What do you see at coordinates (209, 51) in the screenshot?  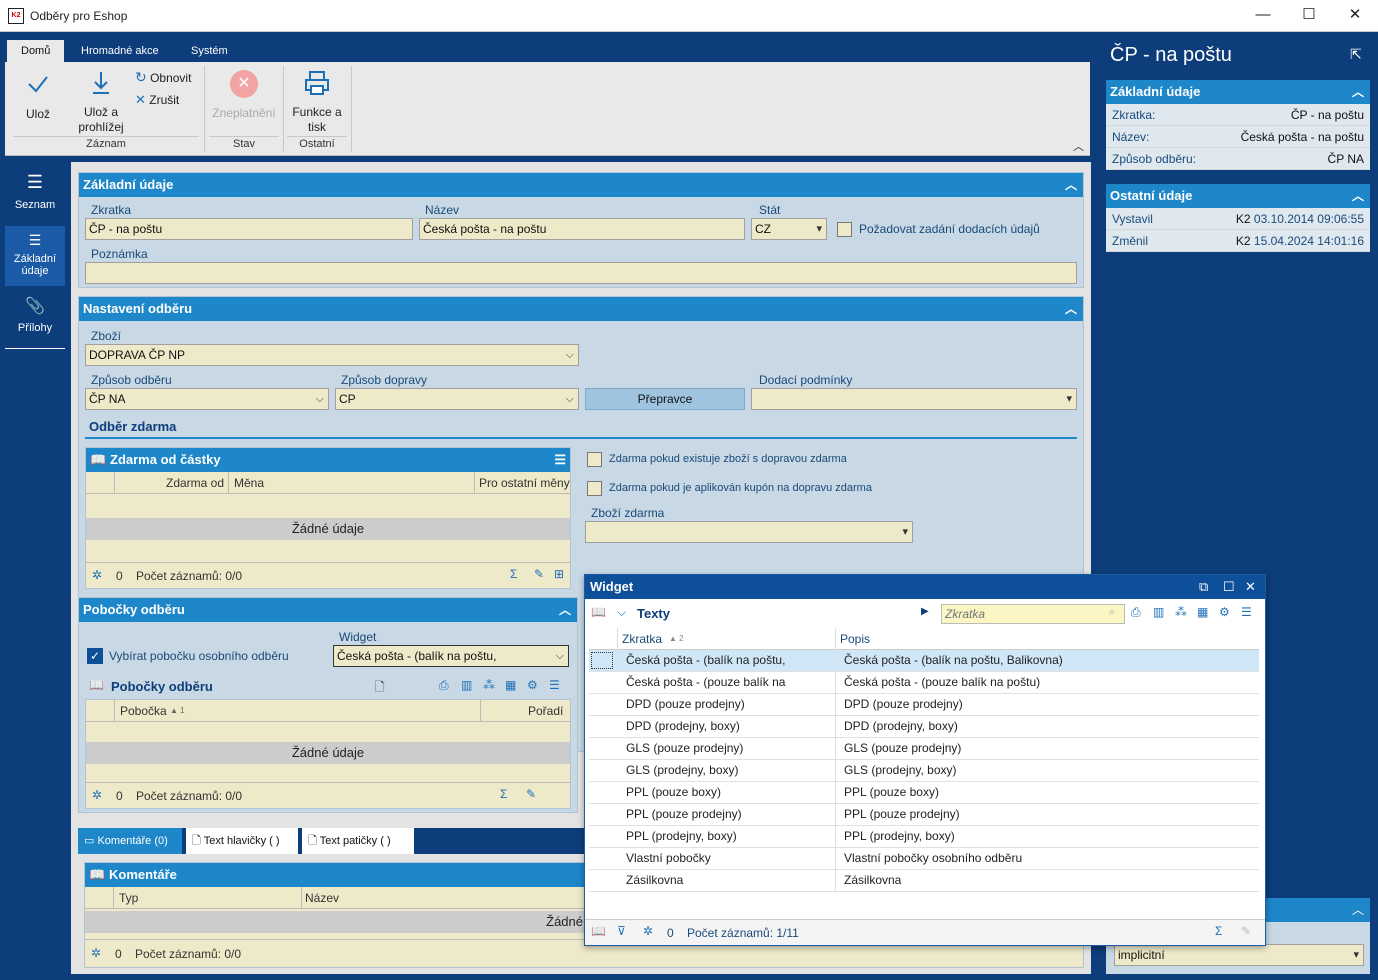 I see `tab-system: Systém` at bounding box center [209, 51].